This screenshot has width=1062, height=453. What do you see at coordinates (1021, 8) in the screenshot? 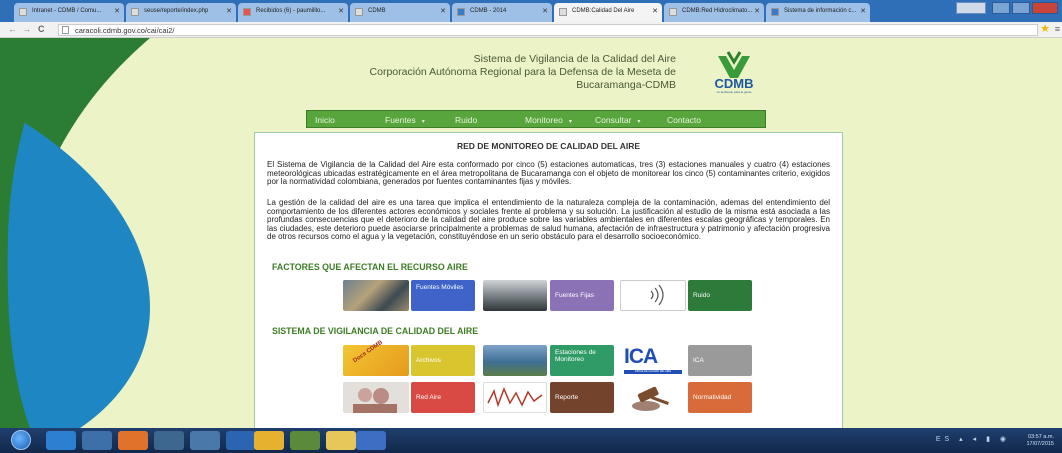
I see `maximize-button` at bounding box center [1021, 8].